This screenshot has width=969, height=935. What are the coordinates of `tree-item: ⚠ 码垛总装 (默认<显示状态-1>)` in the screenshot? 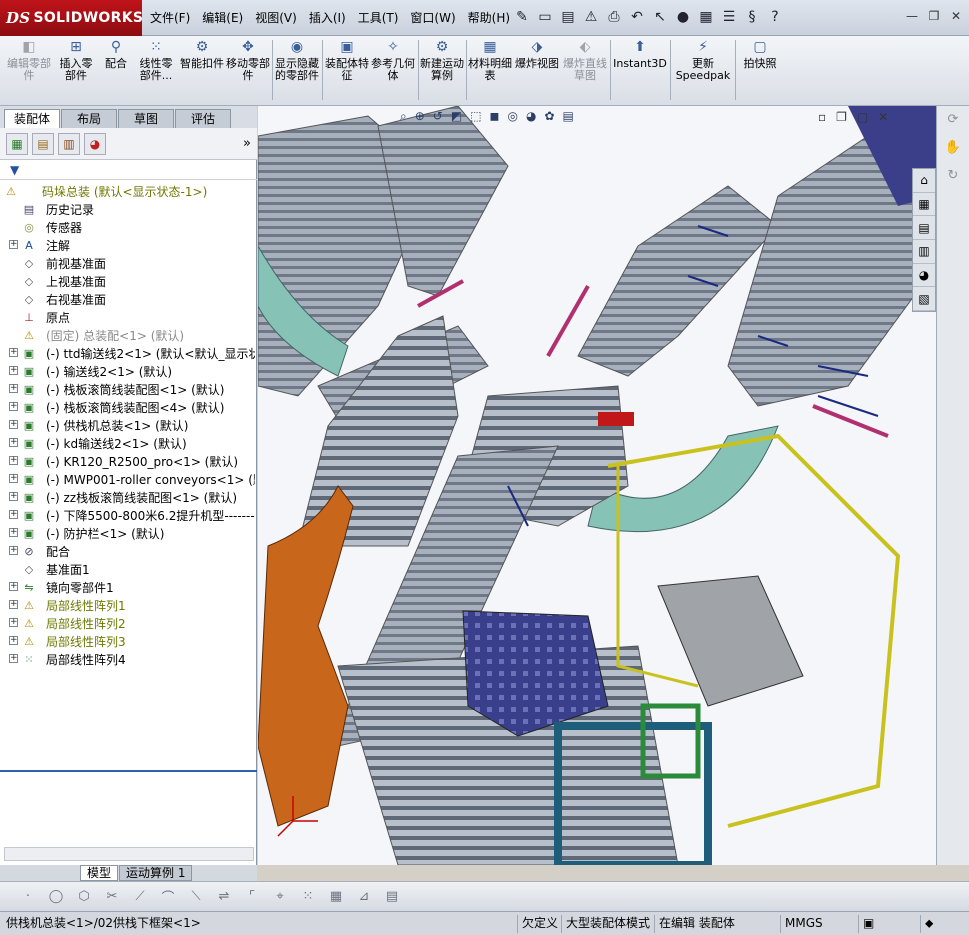 It's located at (128, 191).